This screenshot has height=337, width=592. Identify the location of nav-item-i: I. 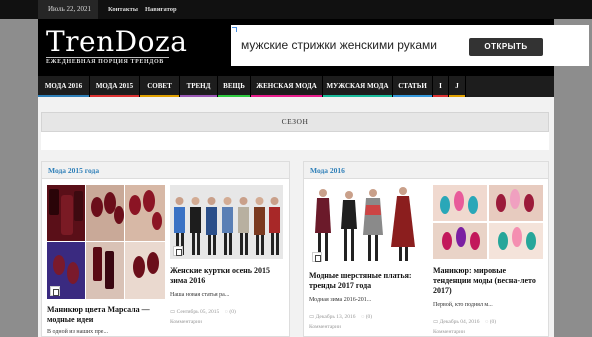
(441, 86).